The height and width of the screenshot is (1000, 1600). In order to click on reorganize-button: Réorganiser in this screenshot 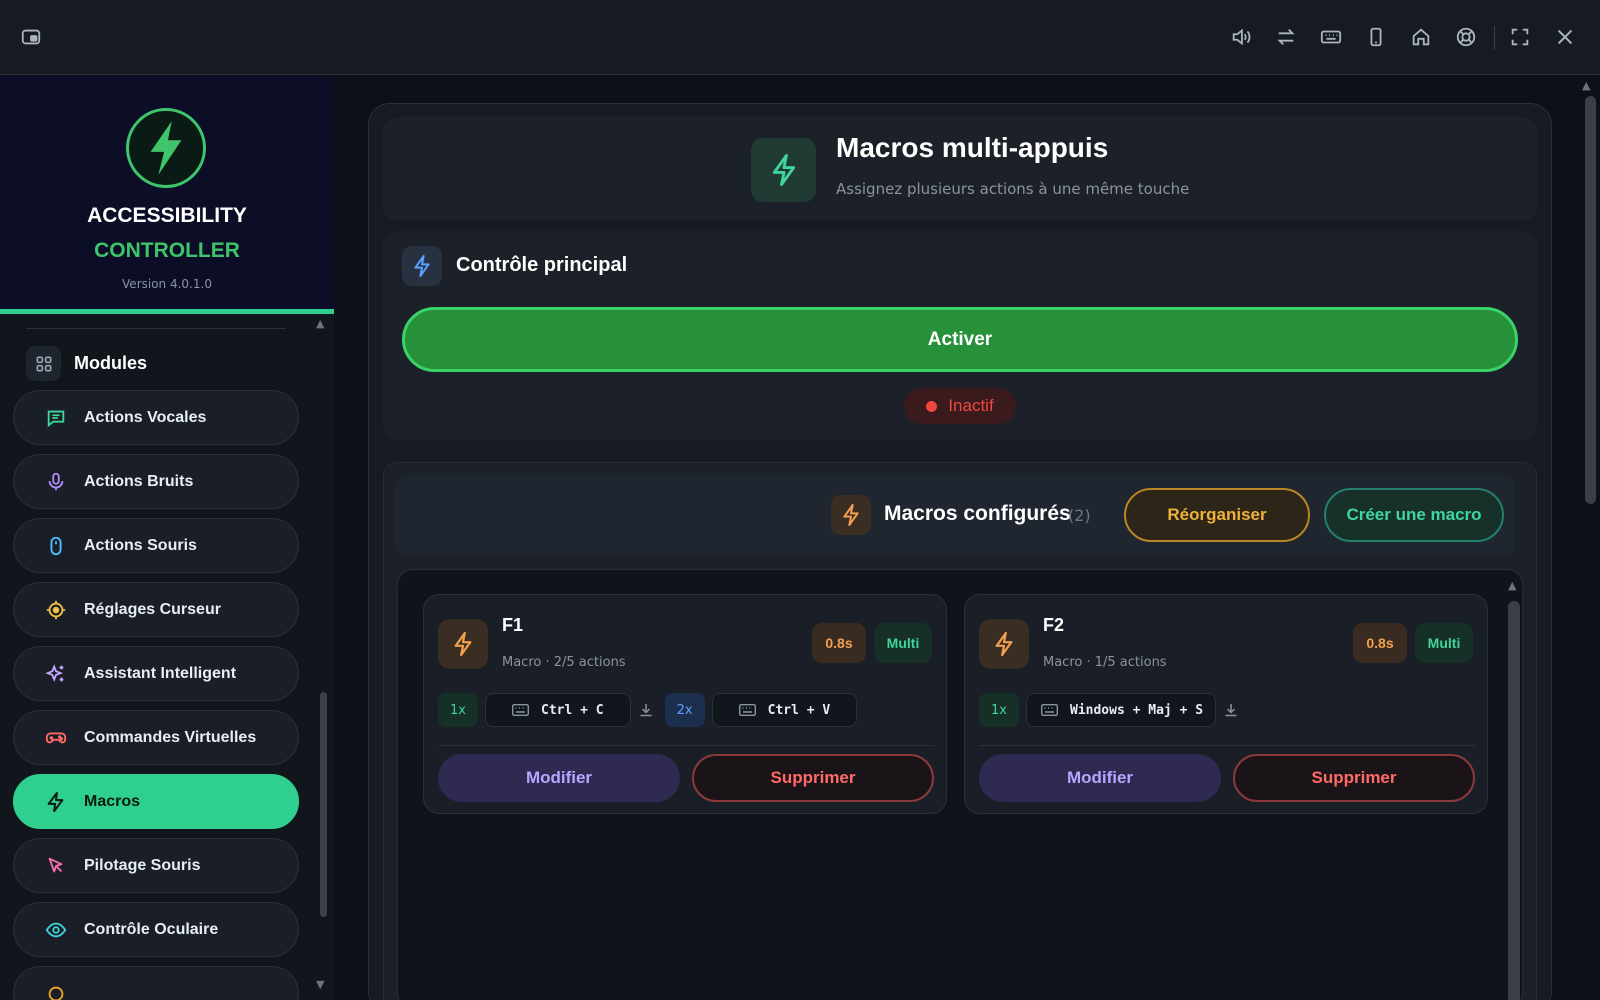, I will do `click(1217, 515)`.